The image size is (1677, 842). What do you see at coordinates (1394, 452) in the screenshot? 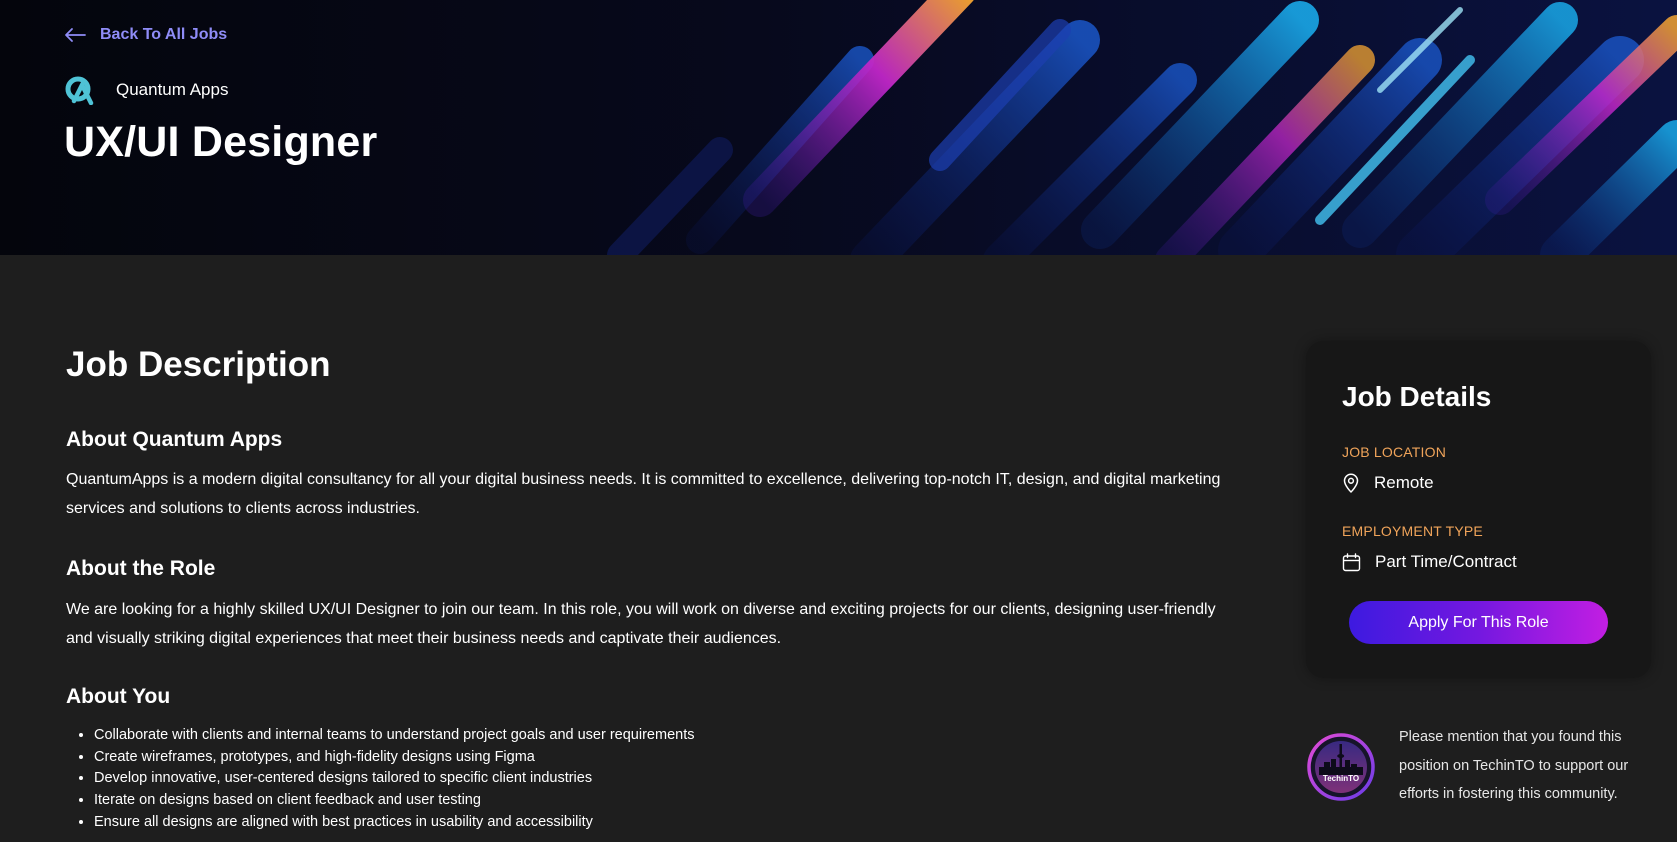
I see `job-location-label: JOB LOCATION` at bounding box center [1394, 452].